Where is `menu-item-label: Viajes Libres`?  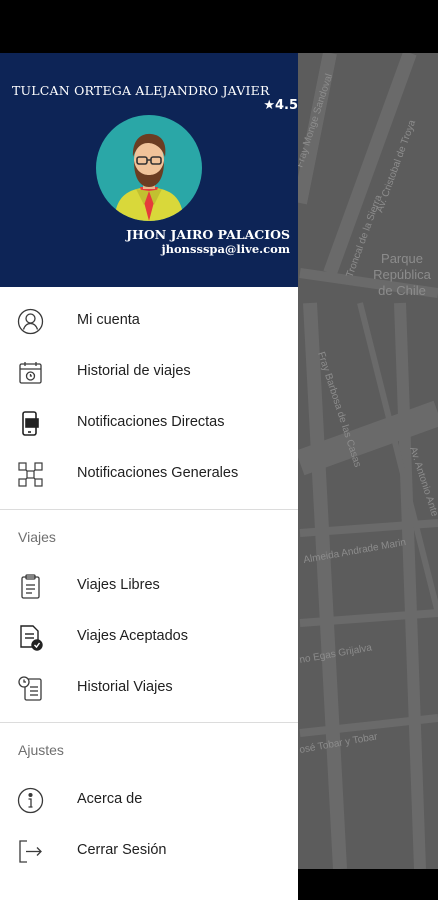
menu-item-label: Viajes Libres is located at coordinates (118, 585).